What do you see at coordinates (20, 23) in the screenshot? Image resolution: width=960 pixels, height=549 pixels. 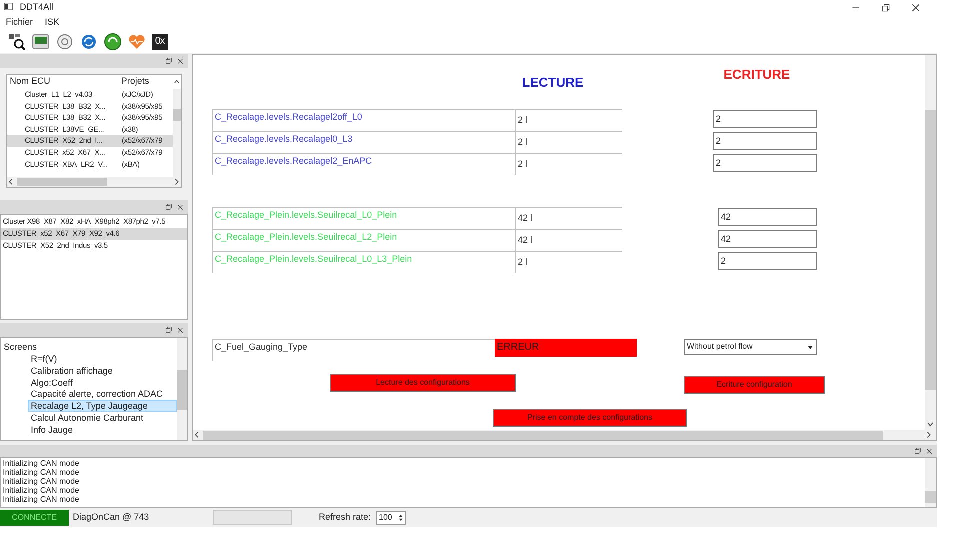 I see `menu-item: Fichier` at bounding box center [20, 23].